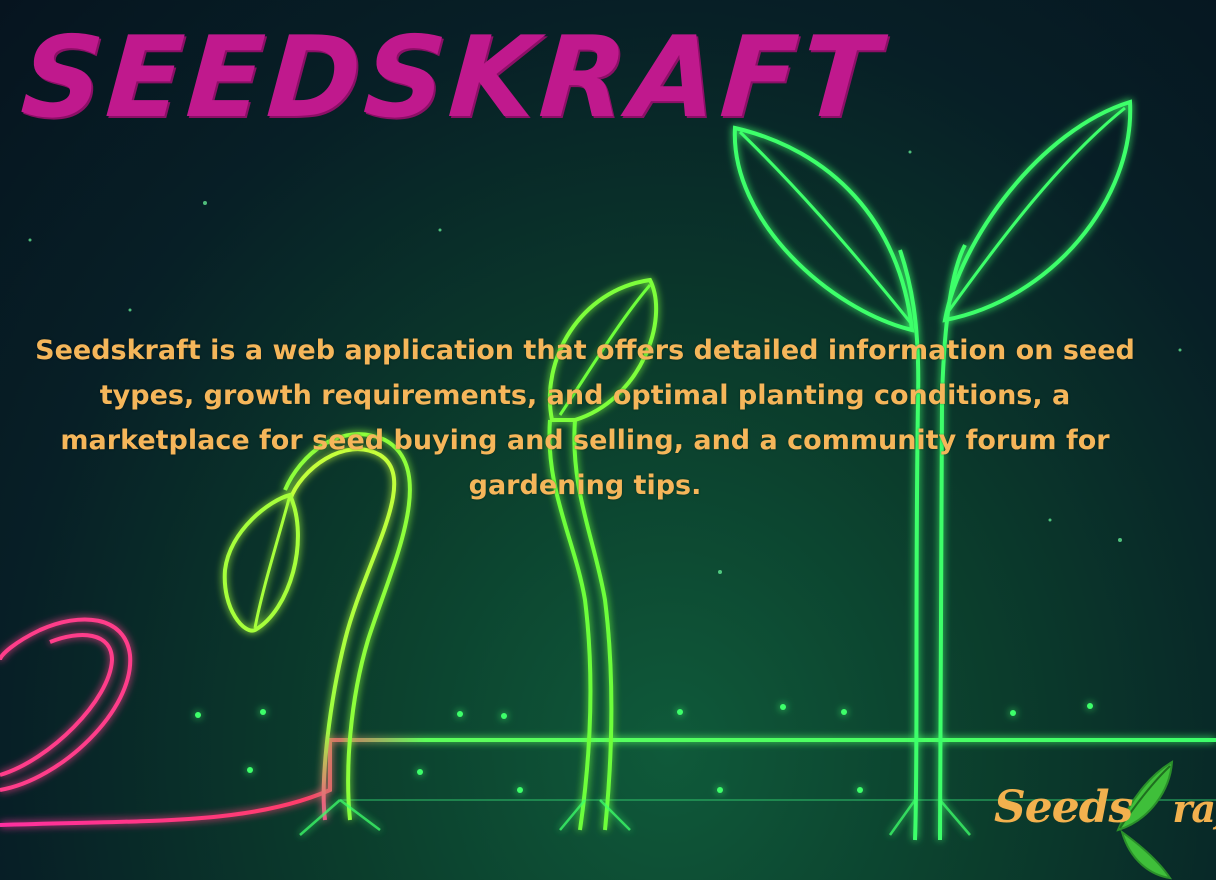  I want to click on seedskraft-logo: Seeds raft, so click(1103, 820).